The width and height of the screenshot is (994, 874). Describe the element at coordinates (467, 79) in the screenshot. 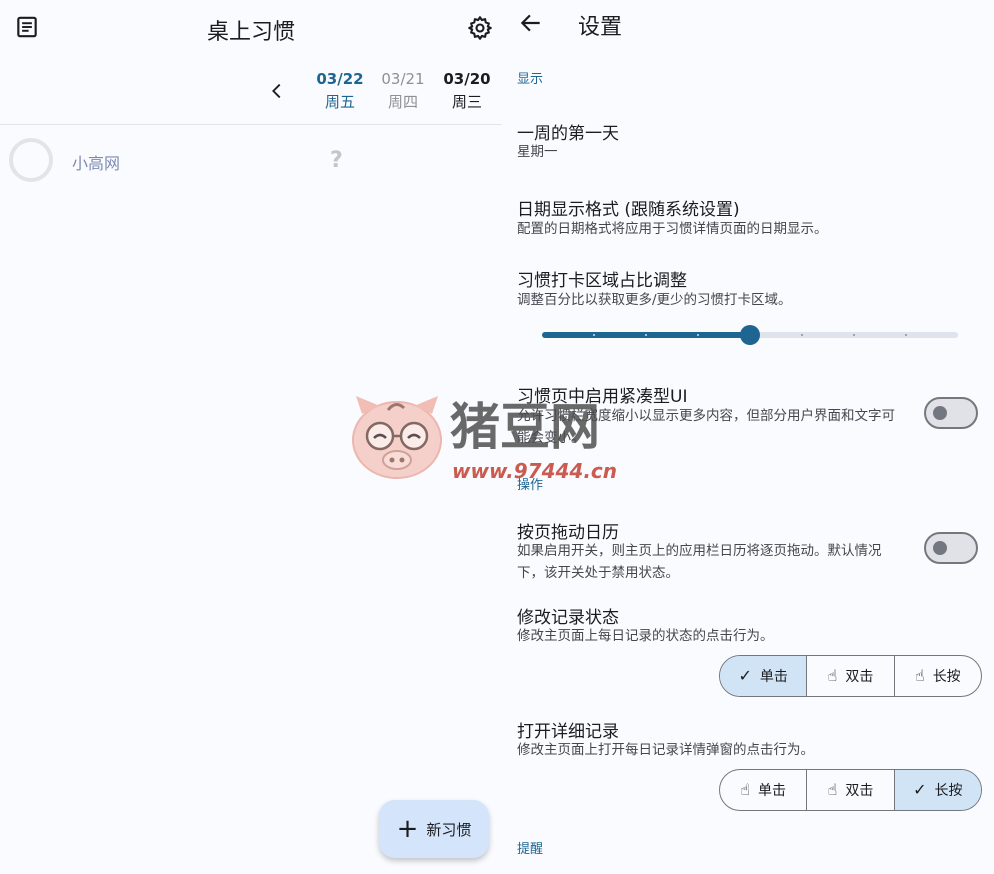

I see `date-label: 03/20` at that location.